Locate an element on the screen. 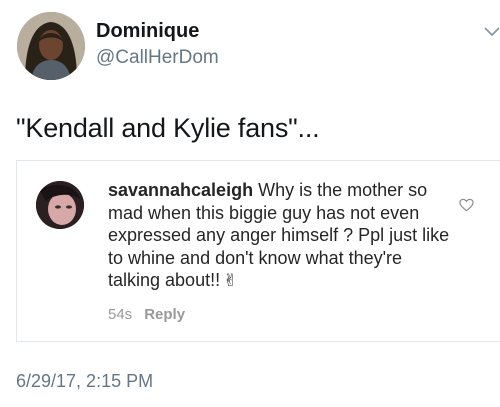 The height and width of the screenshot is (407, 500). author-display-name: Dominique is located at coordinates (147, 31).